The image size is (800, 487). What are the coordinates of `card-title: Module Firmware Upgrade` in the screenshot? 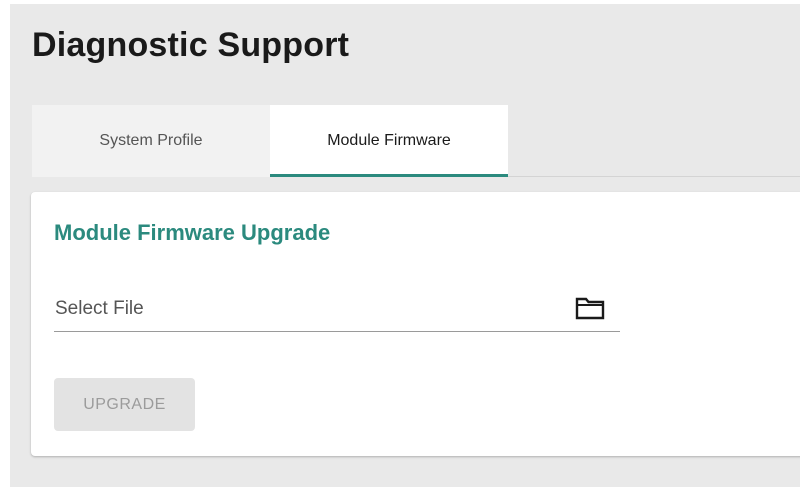 It's located at (192, 232).